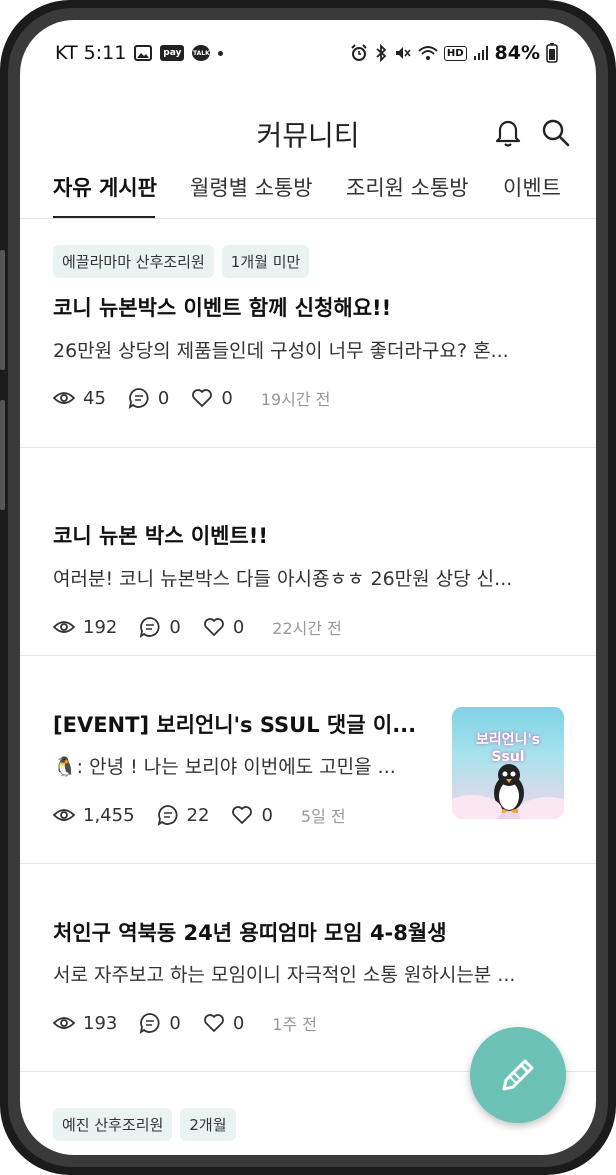 The height and width of the screenshot is (1175, 616). I want to click on post-title: 처인구 역북동 24년 용띠엄마 모임 4-8월생, so click(250, 933).